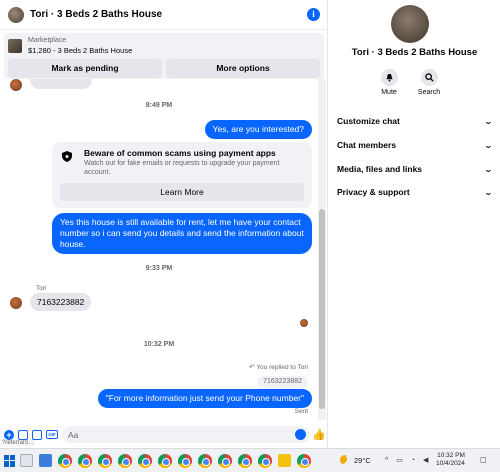 The image size is (500, 472). What do you see at coordinates (9, 434) in the screenshot?
I see `plus-icon: +` at bounding box center [9, 434].